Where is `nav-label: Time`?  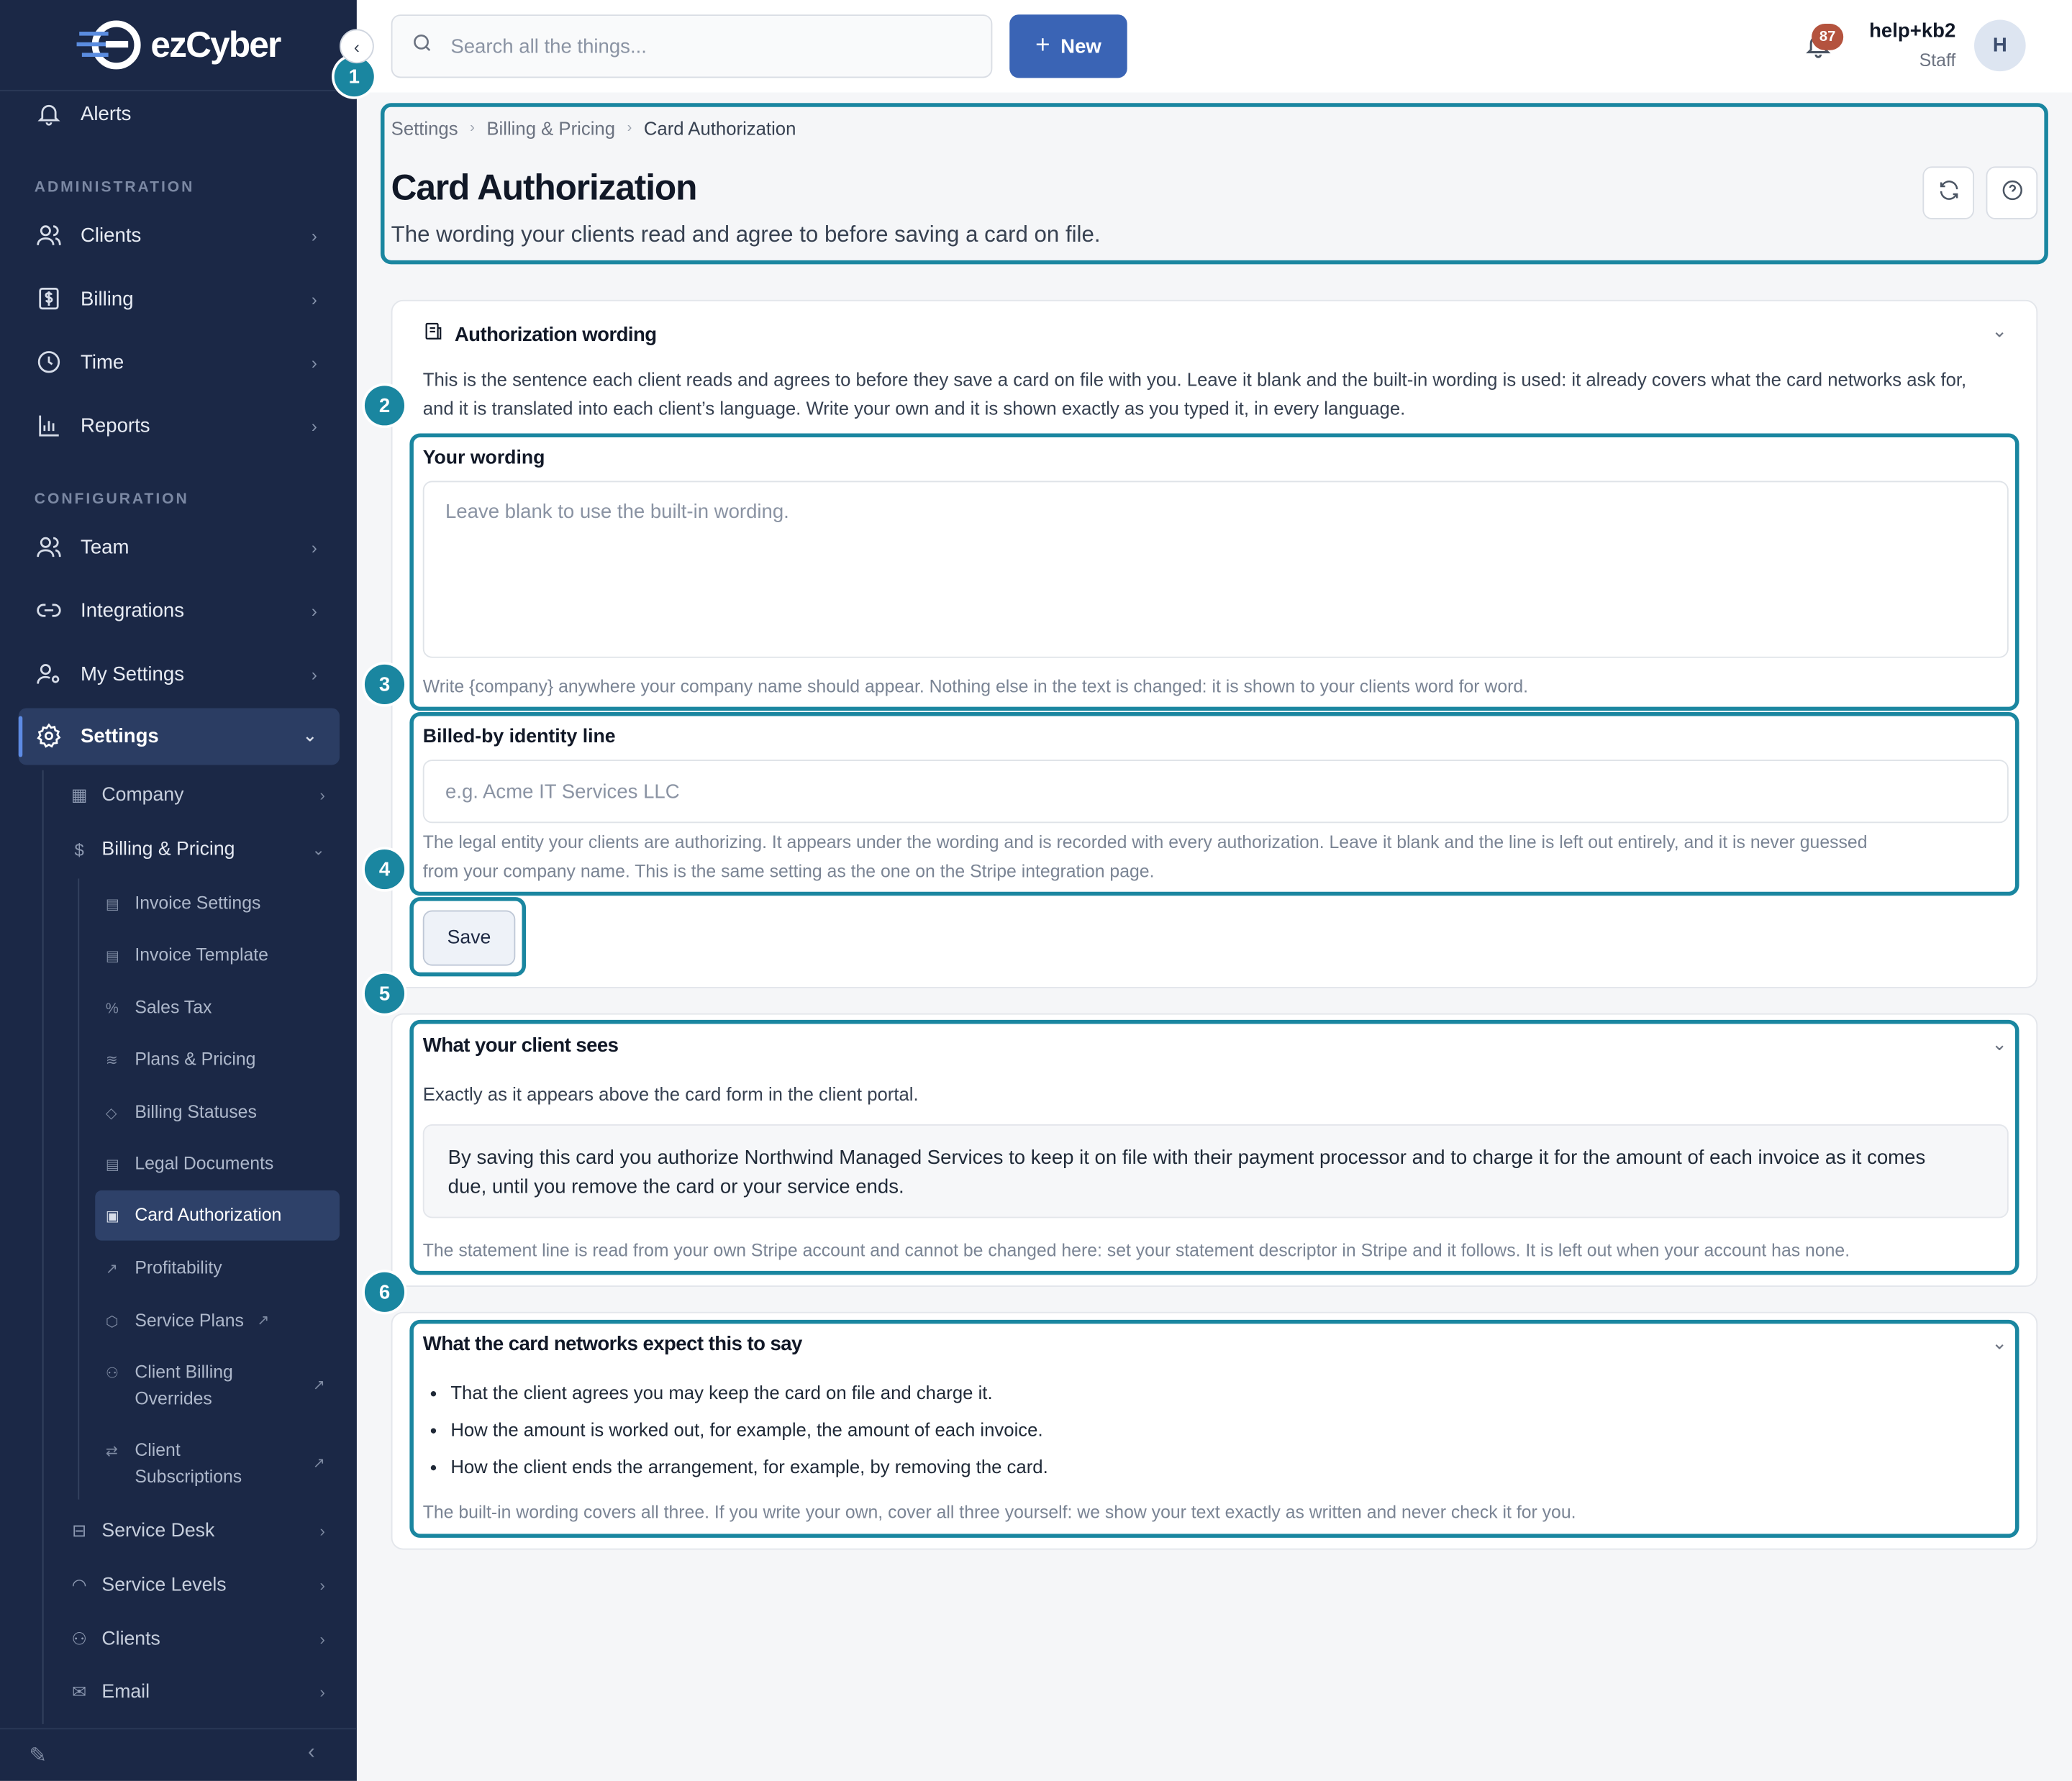
nav-label: Time is located at coordinates (103, 361).